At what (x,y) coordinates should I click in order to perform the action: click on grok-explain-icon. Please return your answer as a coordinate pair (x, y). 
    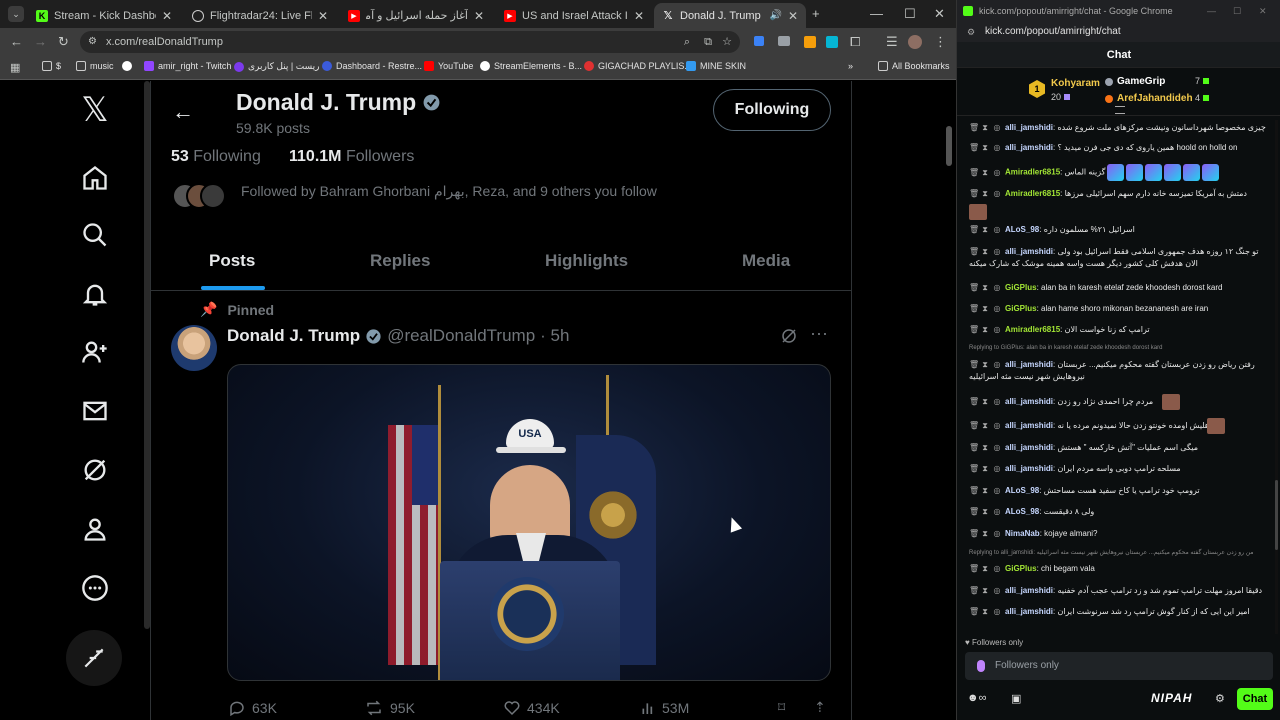
    Looking at the image, I should click on (789, 338).